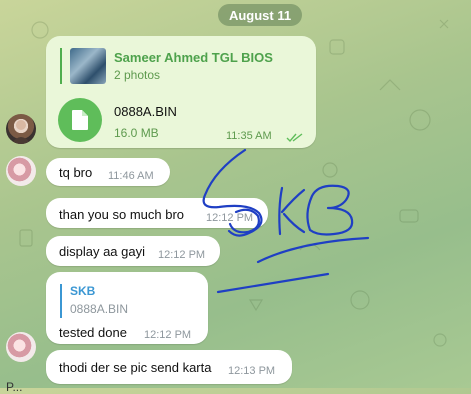  Describe the element at coordinates (83, 291) in the screenshot. I see `reply-sender: SKB` at that location.